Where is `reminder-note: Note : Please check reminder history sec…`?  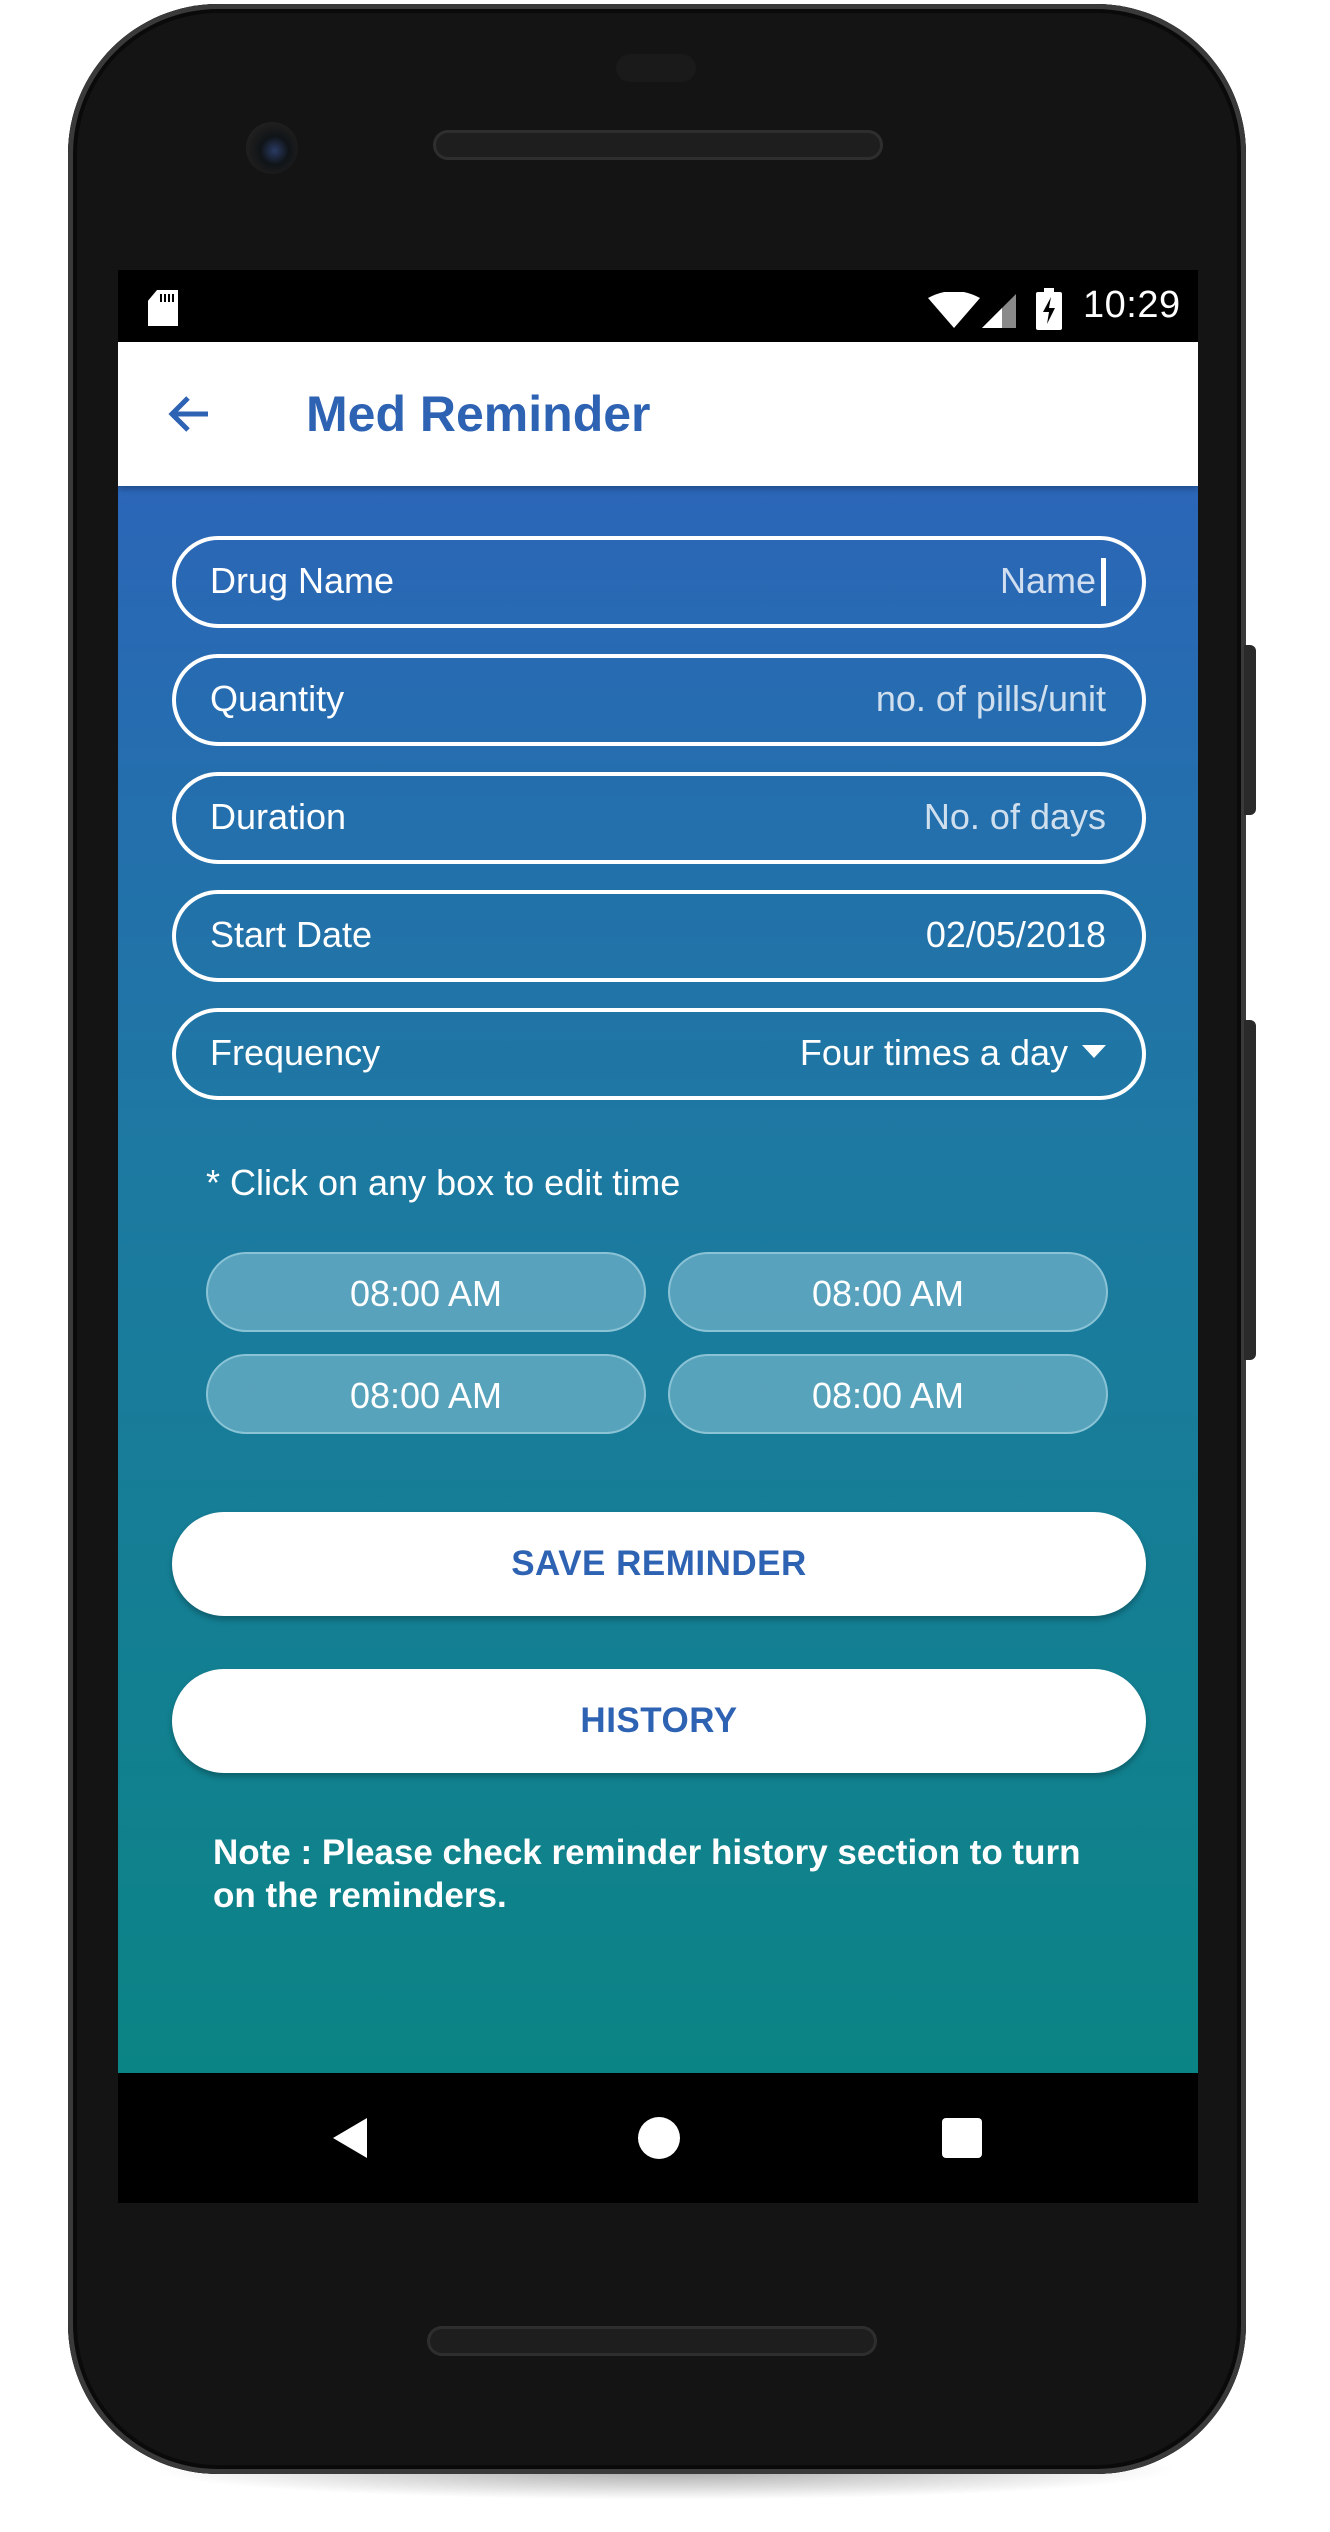
reminder-note: Note : Please check reminder history sec… is located at coordinates (647, 1874).